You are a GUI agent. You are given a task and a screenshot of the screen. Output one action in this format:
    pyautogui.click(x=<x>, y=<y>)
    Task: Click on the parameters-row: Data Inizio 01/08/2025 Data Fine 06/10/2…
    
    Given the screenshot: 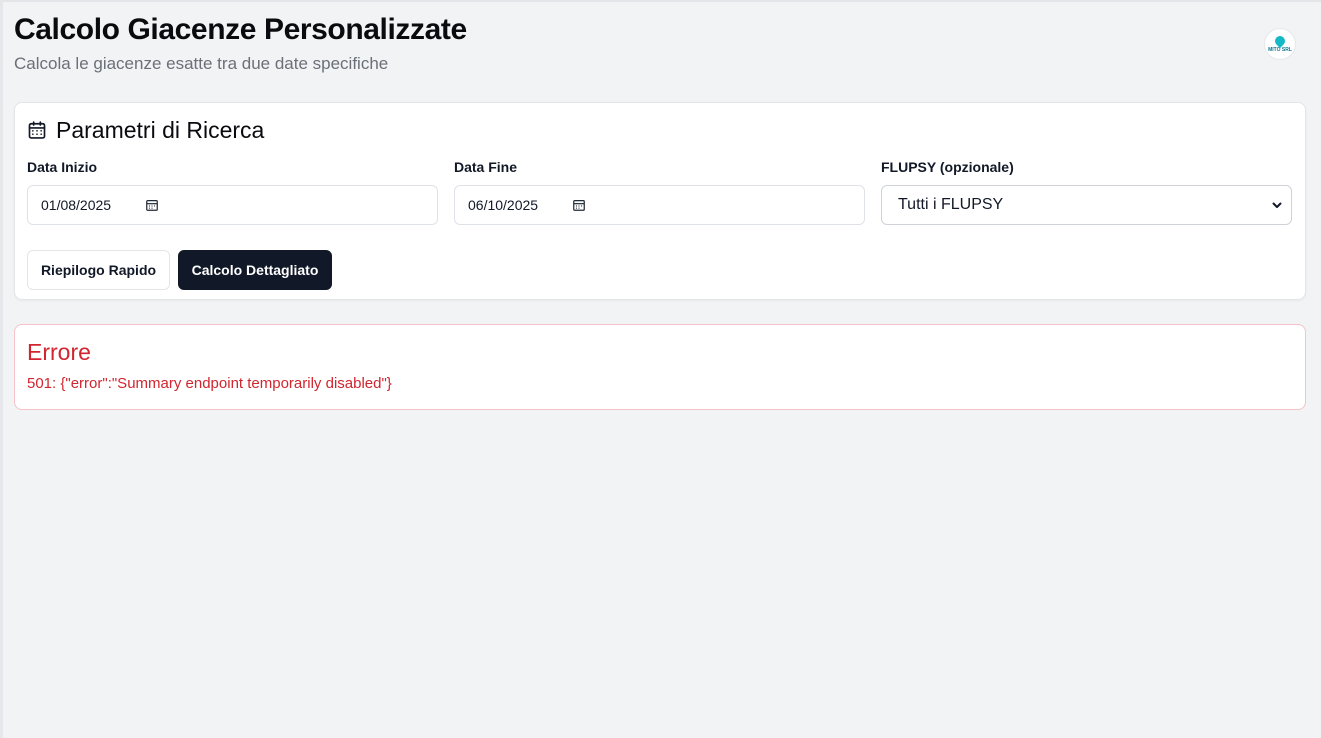 What is the action you would take?
    pyautogui.click(x=660, y=191)
    